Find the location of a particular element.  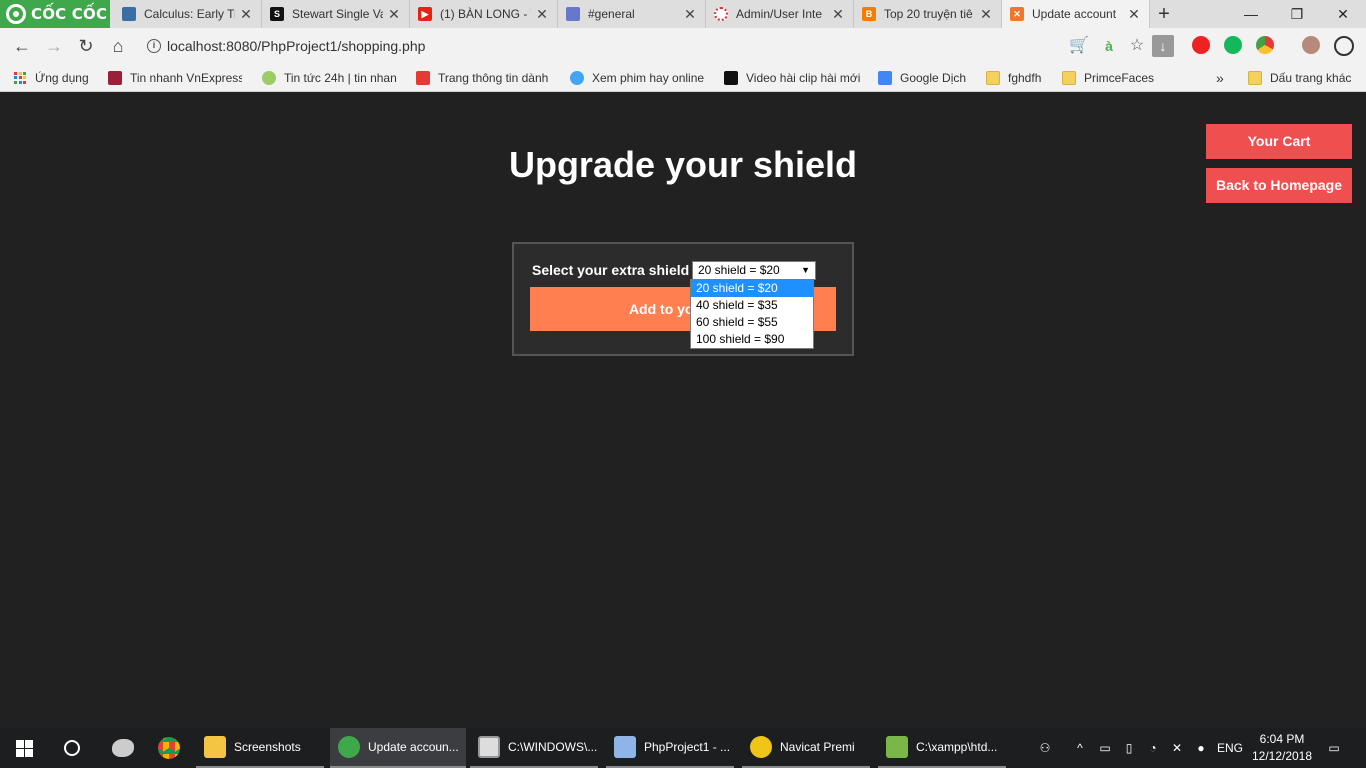

tab-stewart: S Stewart Single Va ✕ is located at coordinates (336, 14).